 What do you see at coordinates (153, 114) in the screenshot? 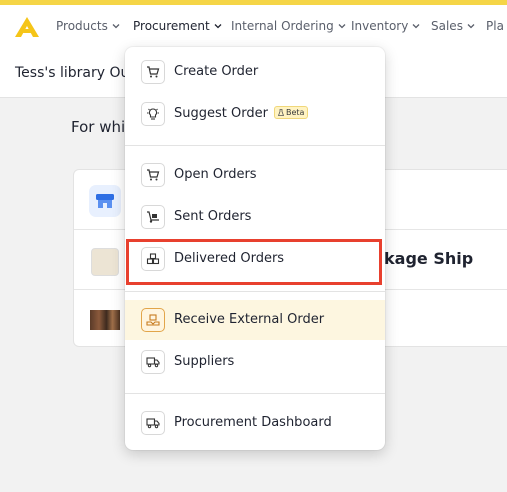
I see `lightbulb-icon` at bounding box center [153, 114].